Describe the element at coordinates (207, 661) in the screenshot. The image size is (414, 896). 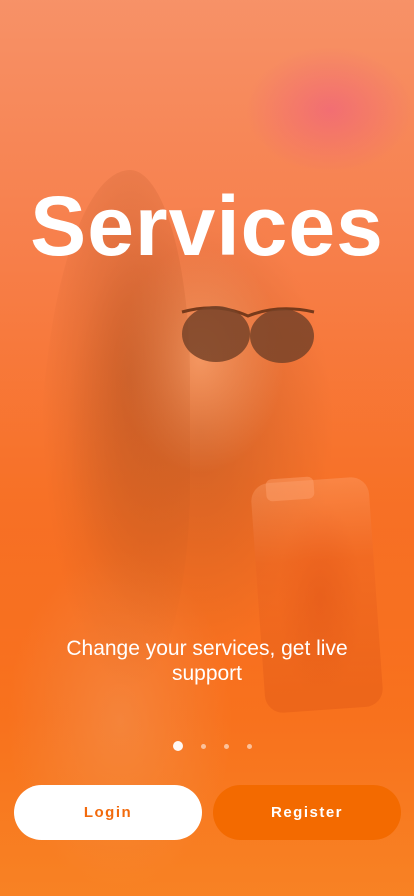
I see `page-subtitle: Change your services, get live support` at that location.